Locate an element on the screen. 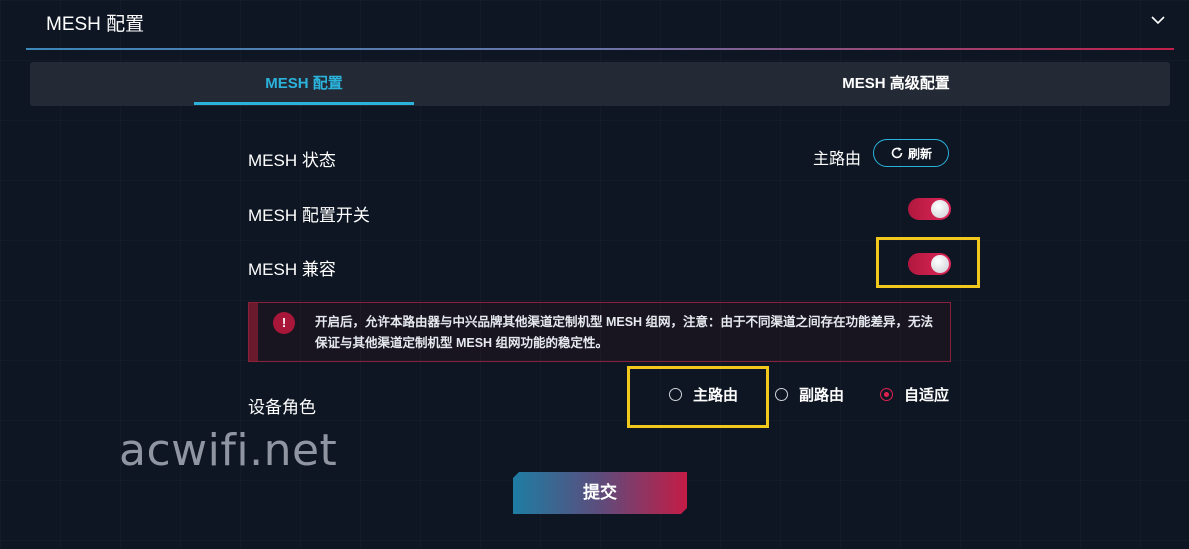 The height and width of the screenshot is (549, 1189). chevron-down-icon is located at coordinates (1158, 20).